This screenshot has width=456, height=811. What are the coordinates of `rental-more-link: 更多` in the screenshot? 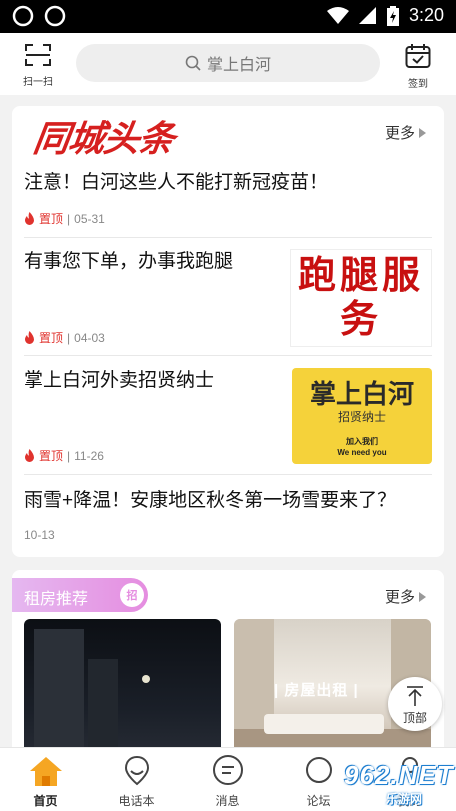 It's located at (405, 596).